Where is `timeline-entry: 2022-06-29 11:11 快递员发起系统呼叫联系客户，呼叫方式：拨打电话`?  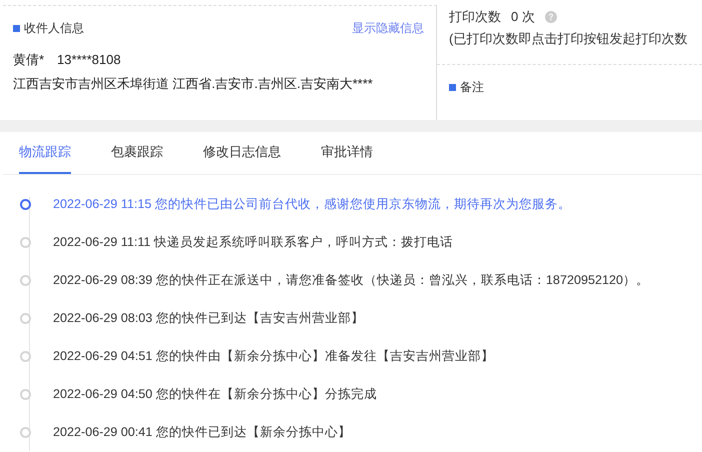 timeline-entry: 2022-06-29 11:11 快递员发起系统呼叫联系客户，呼叫方式：拨打电话 is located at coordinates (253, 242).